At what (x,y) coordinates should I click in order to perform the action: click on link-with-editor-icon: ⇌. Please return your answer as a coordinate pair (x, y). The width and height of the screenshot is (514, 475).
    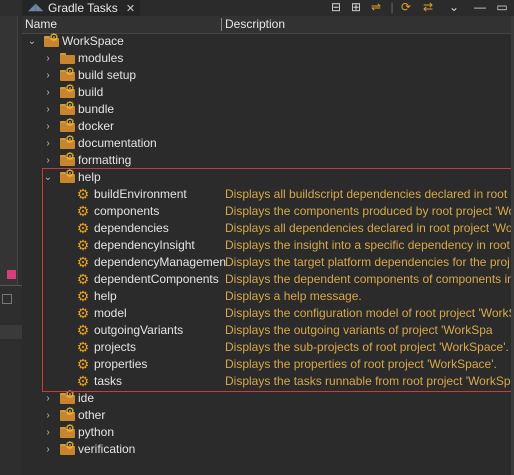
    Looking at the image, I should click on (376, 7).